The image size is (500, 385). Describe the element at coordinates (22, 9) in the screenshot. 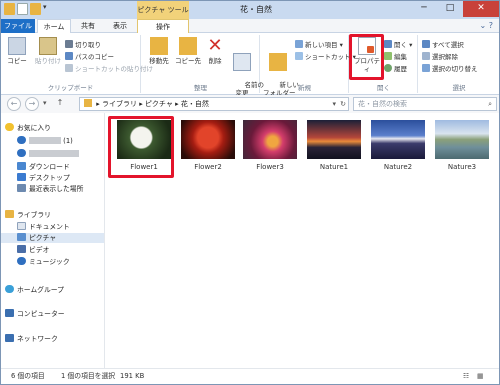

I see `properties-icon` at that location.